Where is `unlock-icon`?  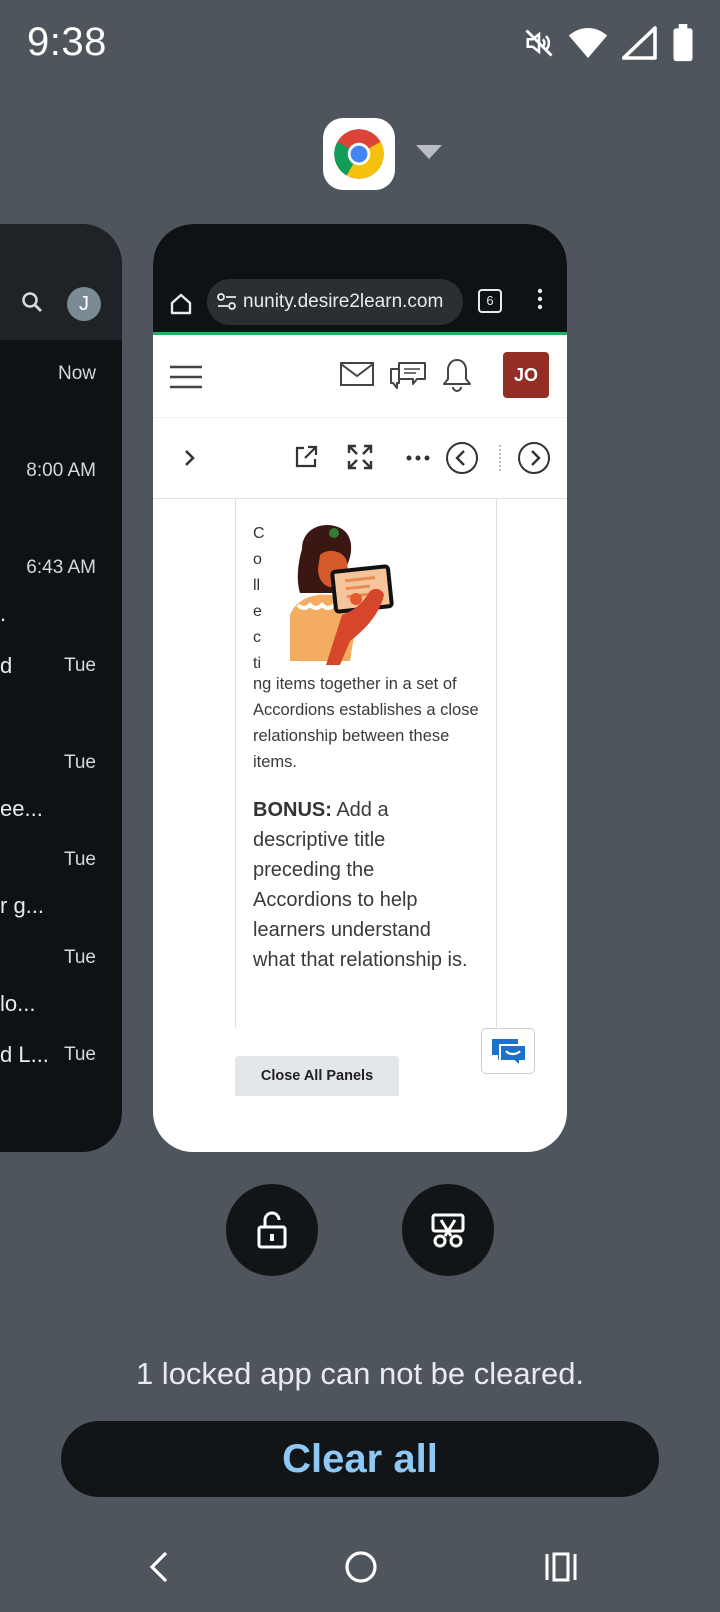 unlock-icon is located at coordinates (272, 1230).